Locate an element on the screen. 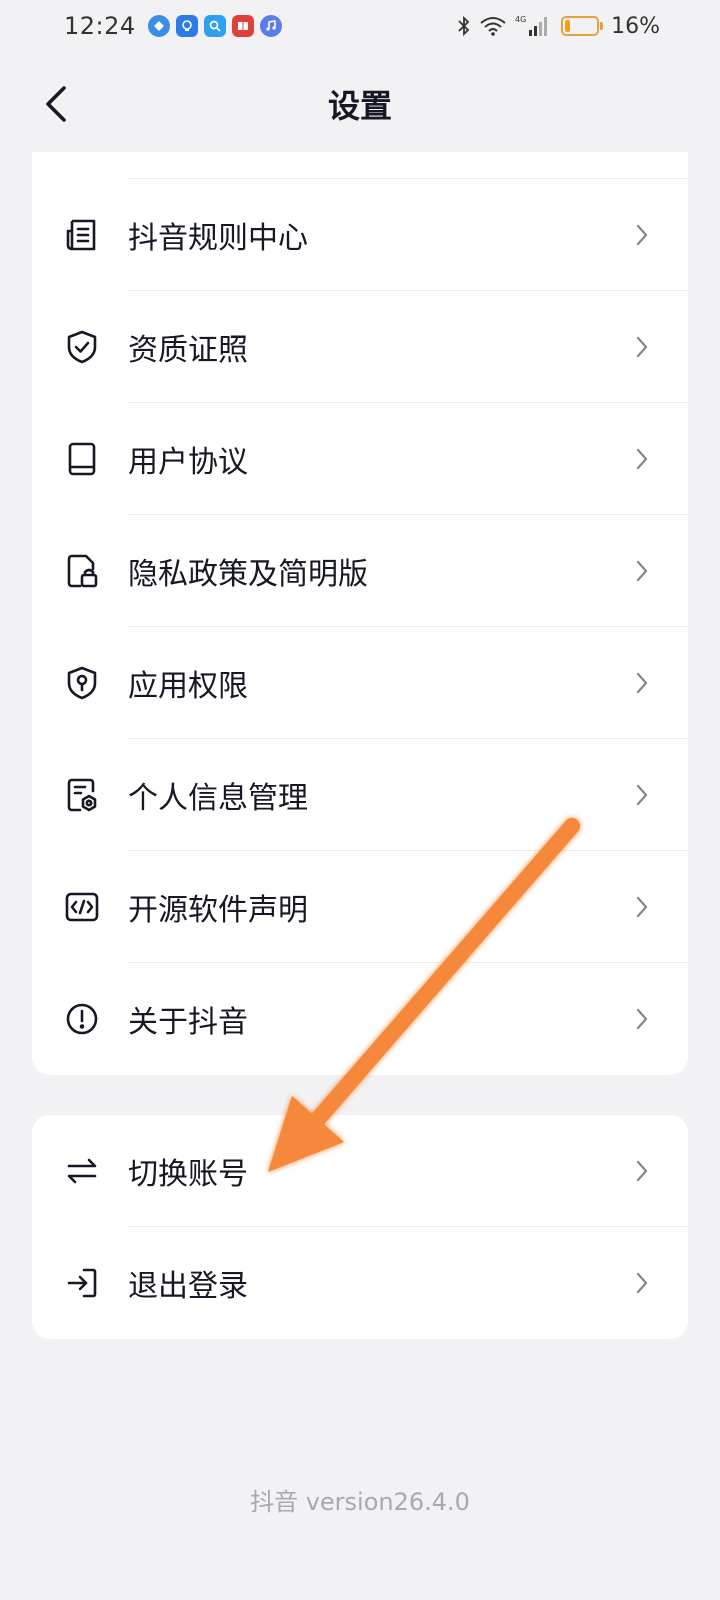 The image size is (720, 1600). permission-shield-icon is located at coordinates (82, 683).